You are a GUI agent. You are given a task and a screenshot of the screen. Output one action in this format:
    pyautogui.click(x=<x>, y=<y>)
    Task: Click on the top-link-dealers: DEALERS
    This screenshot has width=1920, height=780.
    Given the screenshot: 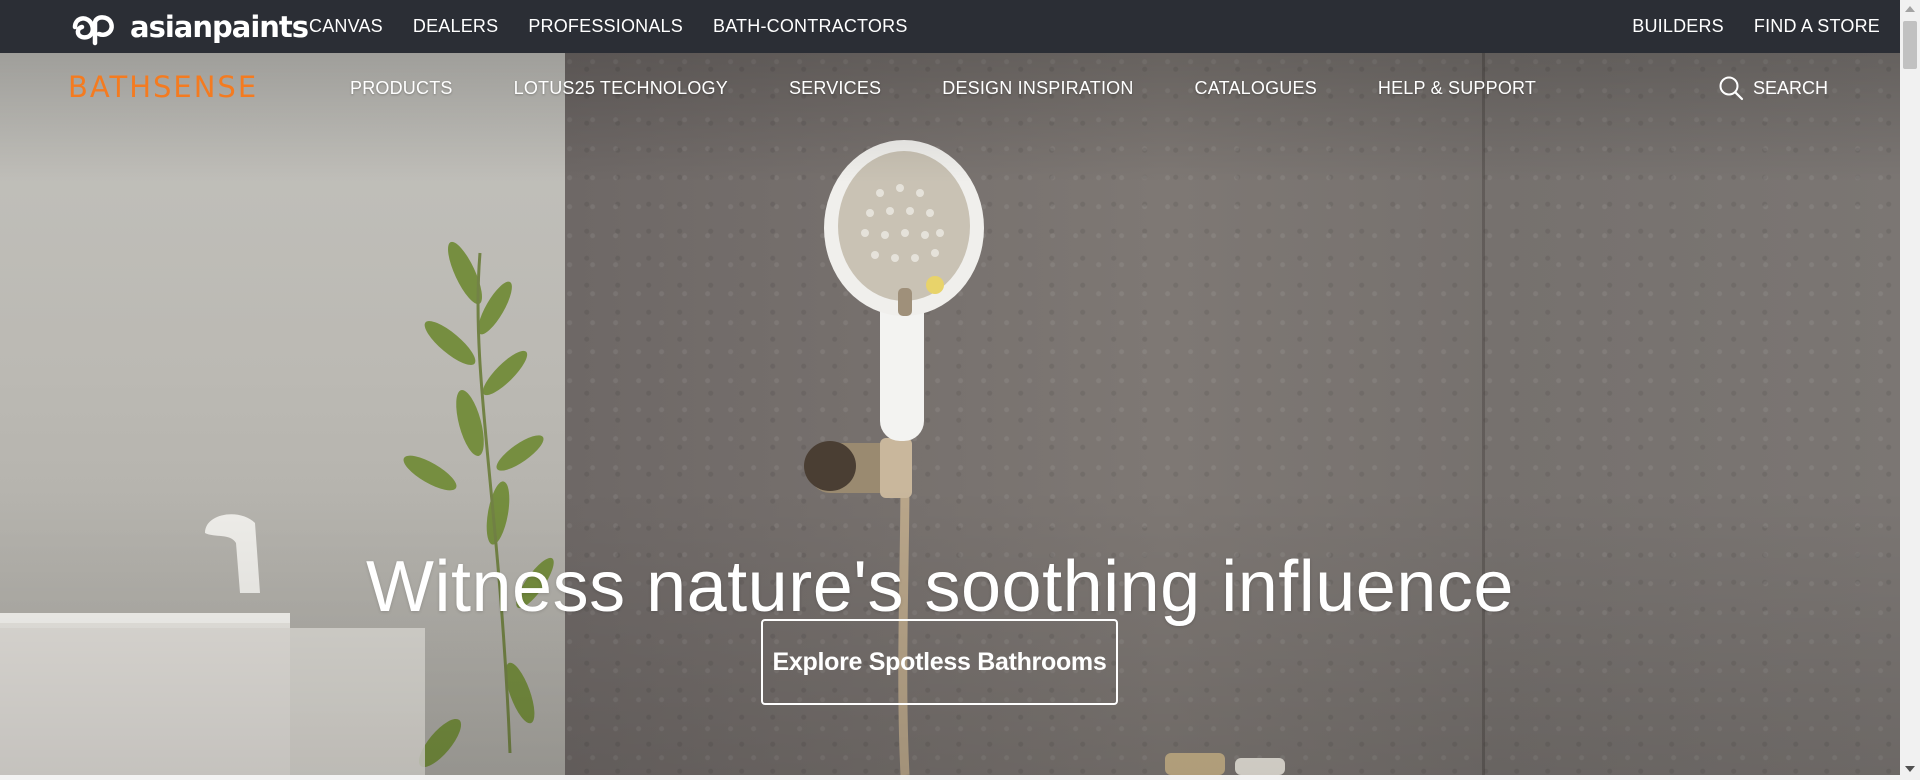 What is the action you would take?
    pyautogui.click(x=455, y=26)
    